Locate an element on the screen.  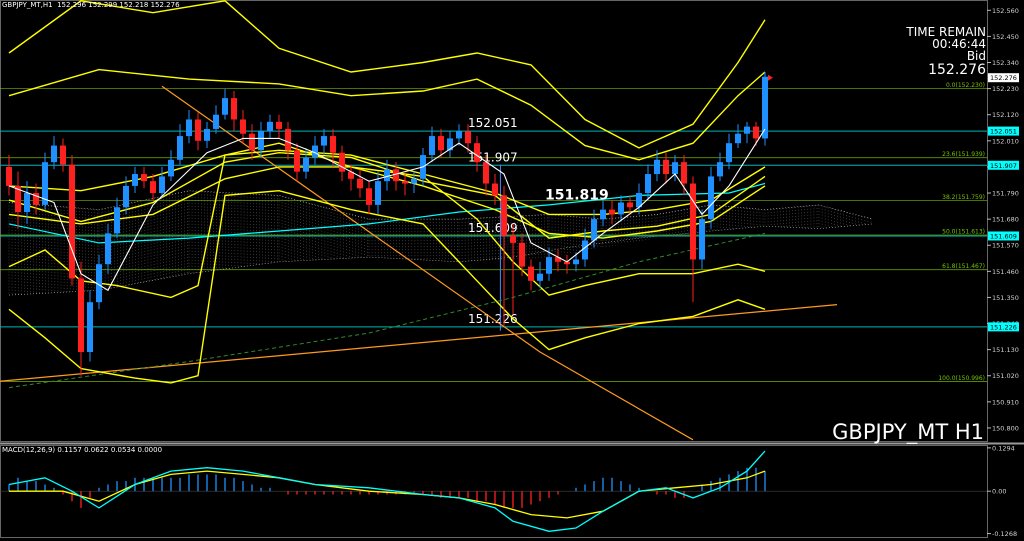
price-axis-label: 152.120 is located at coordinates (1005, 115).